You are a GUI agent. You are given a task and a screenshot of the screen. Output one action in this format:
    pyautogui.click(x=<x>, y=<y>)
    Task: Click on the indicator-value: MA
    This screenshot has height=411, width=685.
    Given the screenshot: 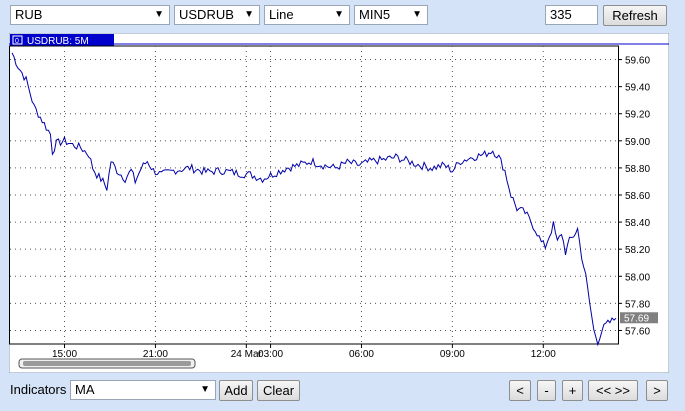 What is the action you would take?
    pyautogui.click(x=85, y=389)
    